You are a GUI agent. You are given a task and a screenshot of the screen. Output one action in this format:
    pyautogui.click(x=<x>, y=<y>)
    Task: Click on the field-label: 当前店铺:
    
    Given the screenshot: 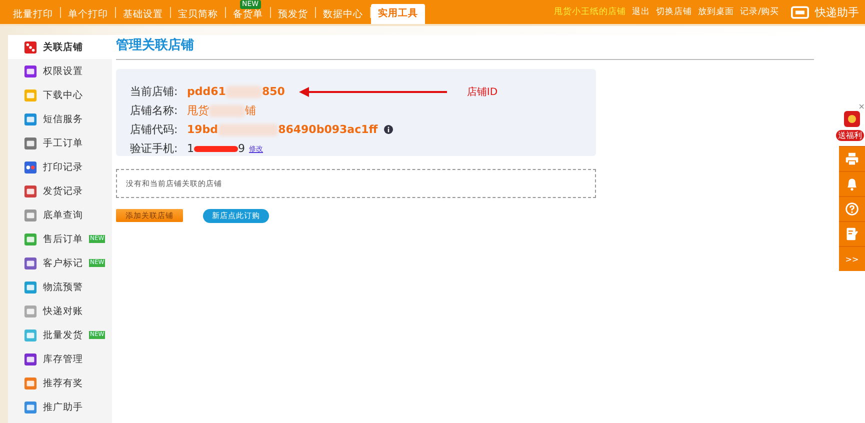 What is the action you would take?
    pyautogui.click(x=154, y=91)
    